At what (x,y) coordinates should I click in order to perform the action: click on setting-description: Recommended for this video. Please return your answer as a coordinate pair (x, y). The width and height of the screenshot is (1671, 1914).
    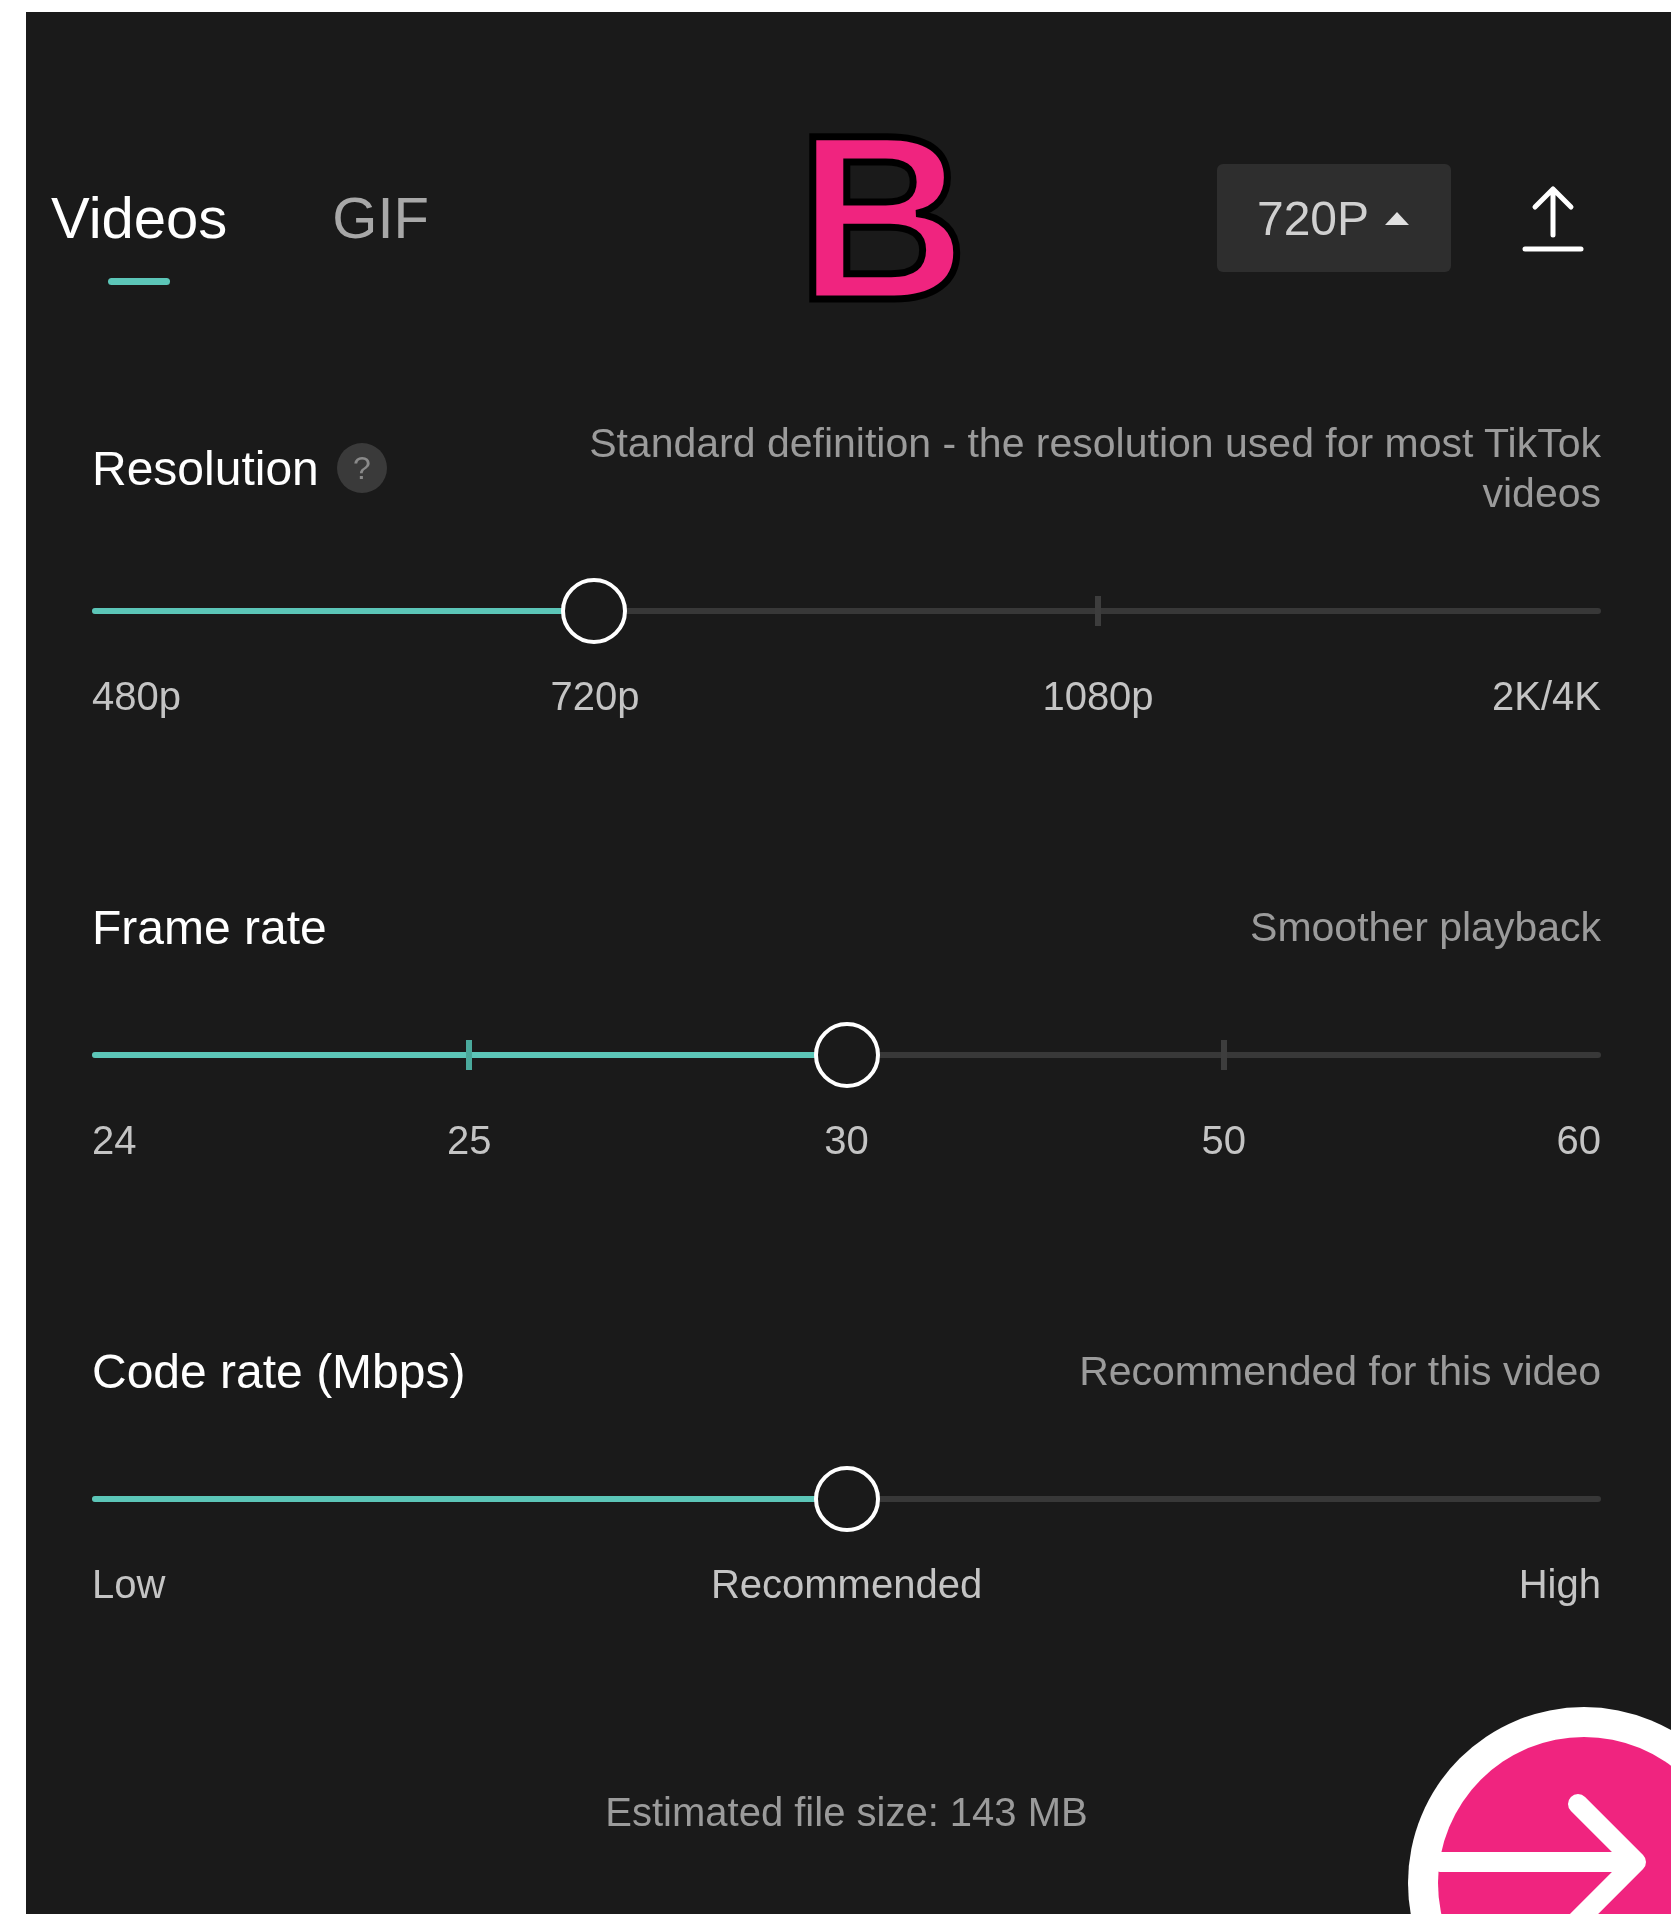
    Looking at the image, I should click on (1340, 1371).